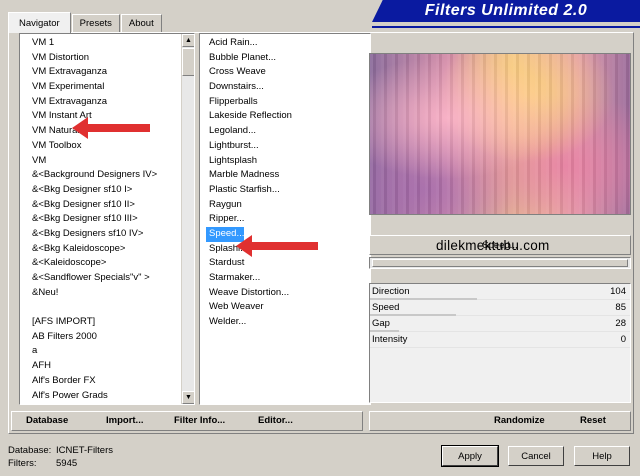 Image resolution: width=640 pixels, height=476 pixels. What do you see at coordinates (500, 324) in the screenshot?
I see `parameter-row: Gap 28` at bounding box center [500, 324].